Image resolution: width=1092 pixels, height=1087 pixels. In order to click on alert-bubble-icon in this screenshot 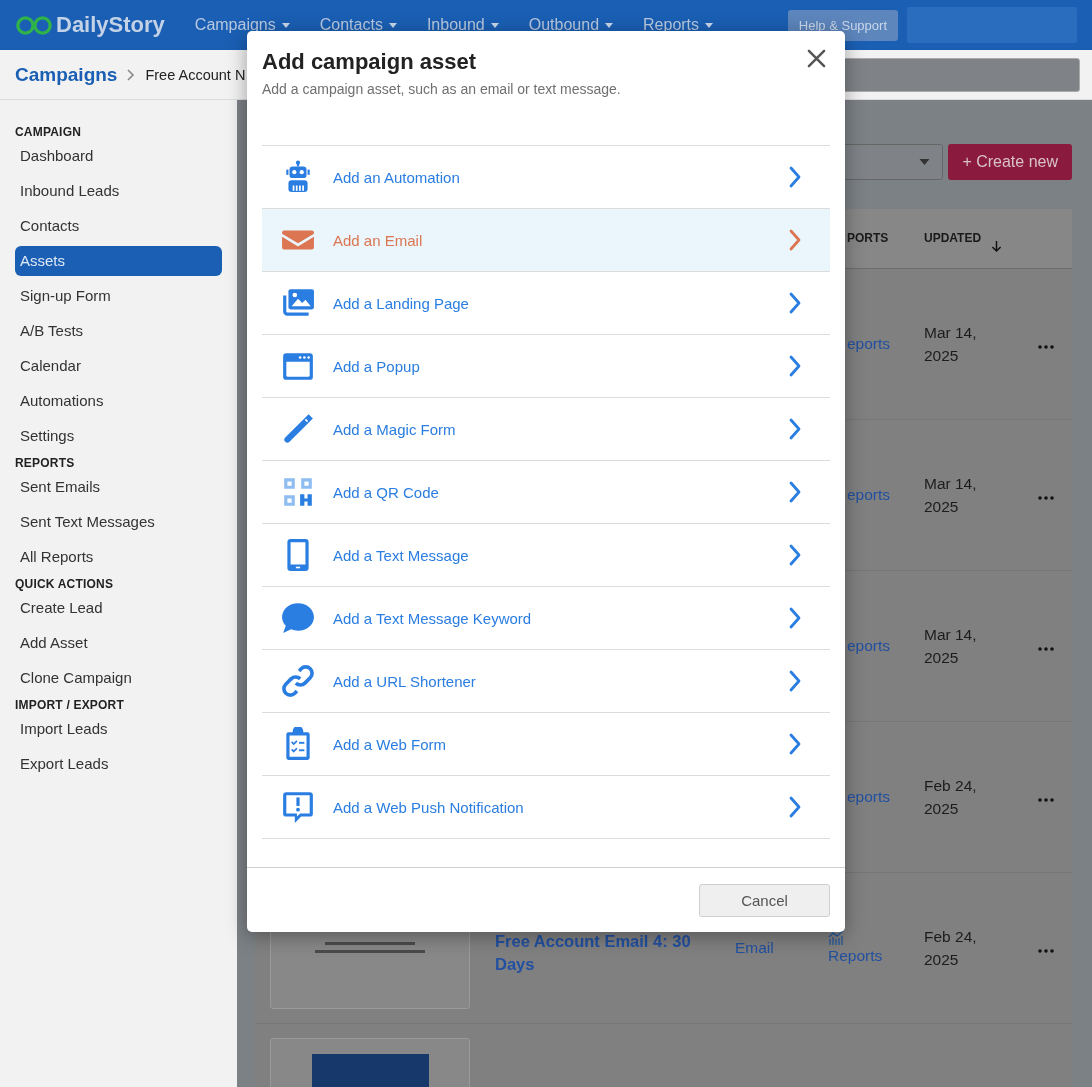, I will do `click(298, 807)`.